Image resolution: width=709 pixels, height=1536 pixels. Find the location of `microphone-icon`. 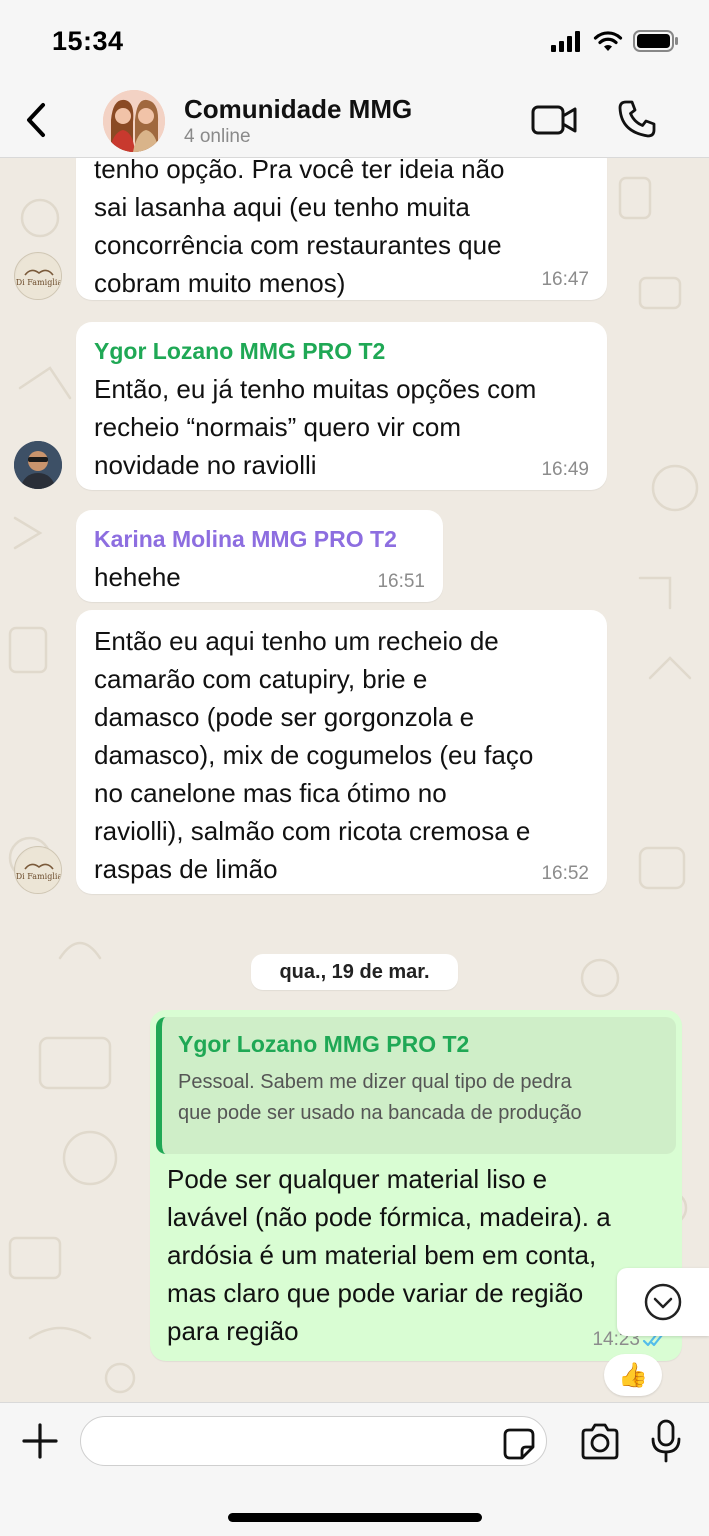

microphone-icon is located at coordinates (666, 1441).